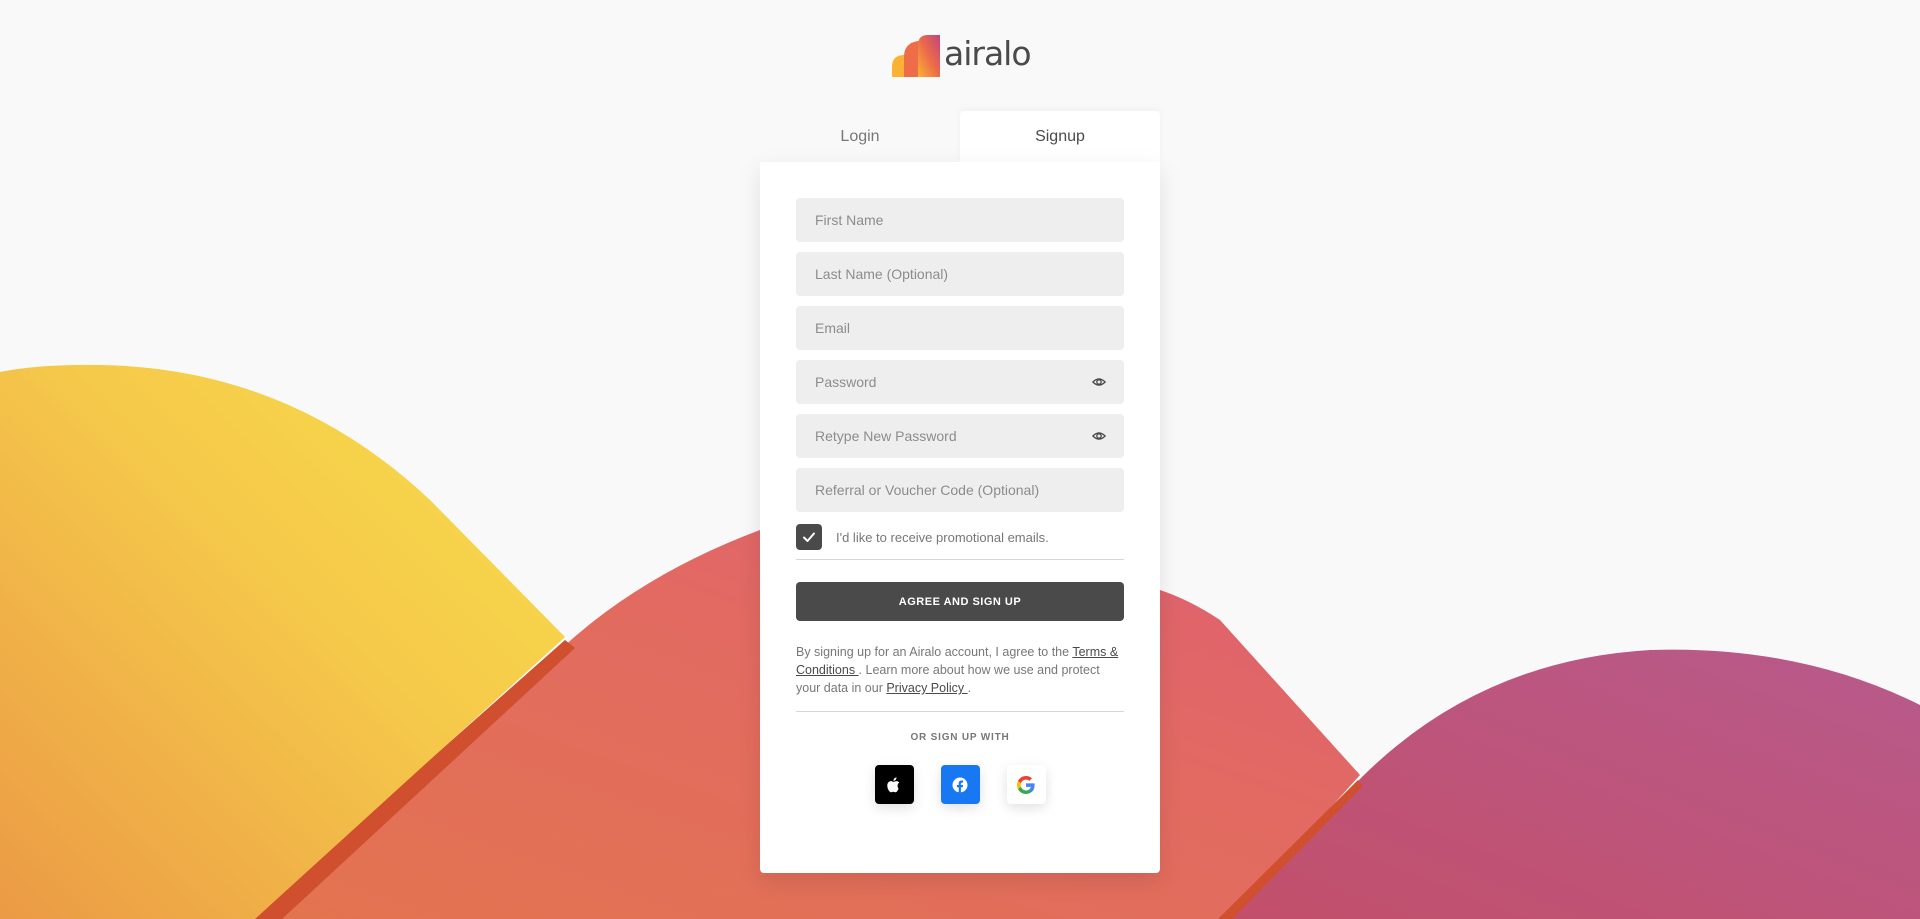  What do you see at coordinates (960, 601) in the screenshot?
I see `agree-and-sign-up-button: AGREE AND SIGN UP` at bounding box center [960, 601].